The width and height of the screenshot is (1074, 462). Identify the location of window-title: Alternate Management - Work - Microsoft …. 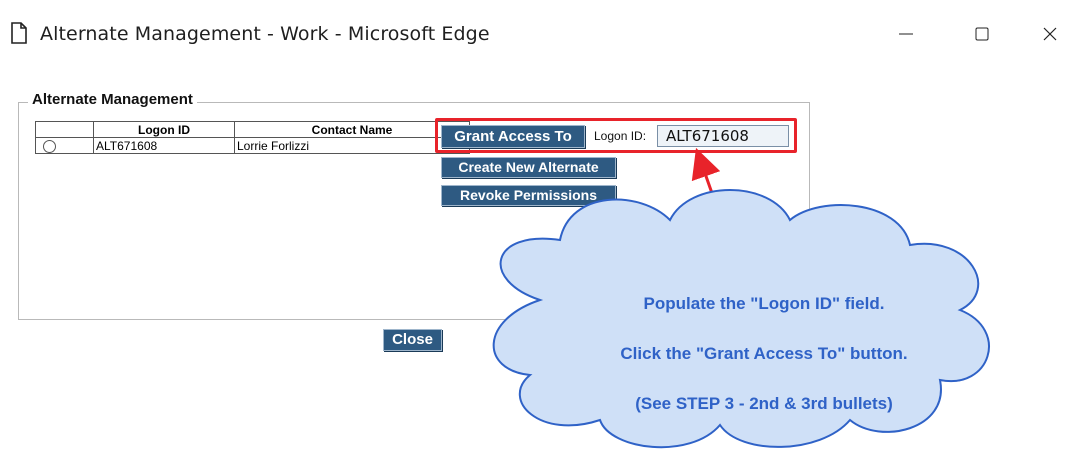
(265, 34).